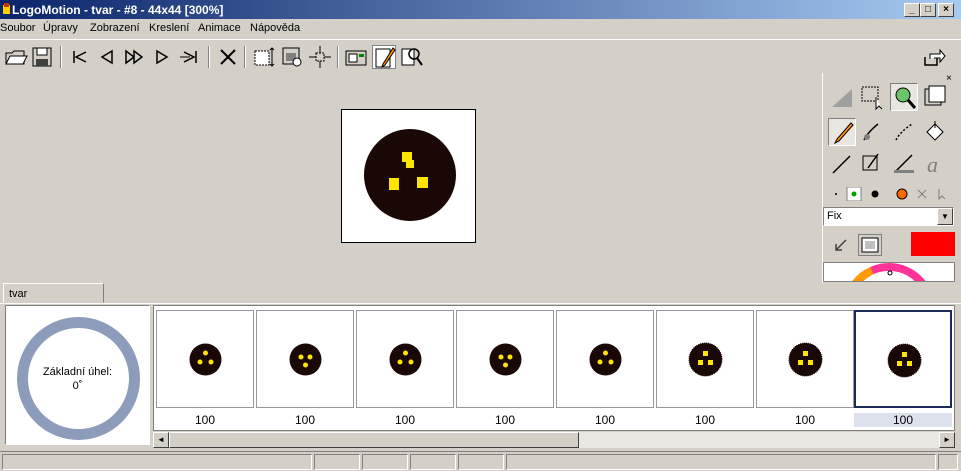  What do you see at coordinates (42, 57) in the screenshot?
I see `save-icon` at bounding box center [42, 57].